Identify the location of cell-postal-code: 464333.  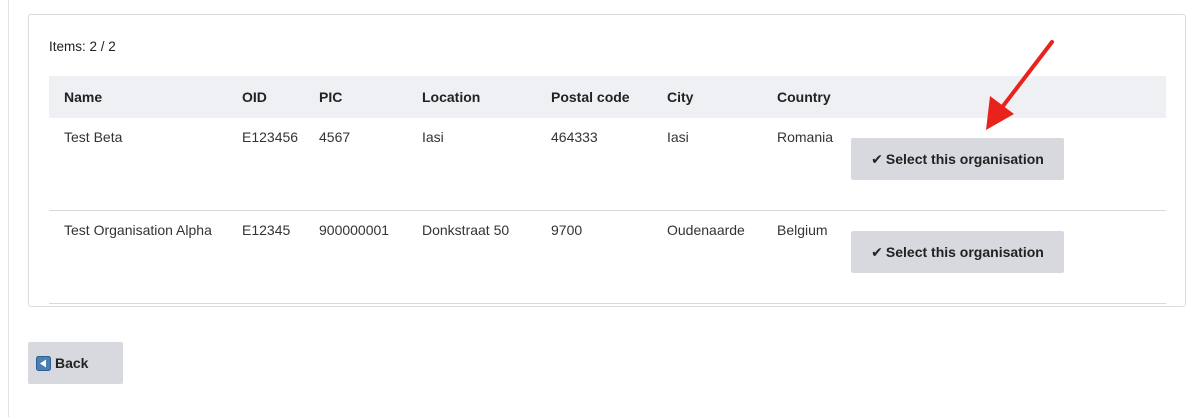
(594, 164).